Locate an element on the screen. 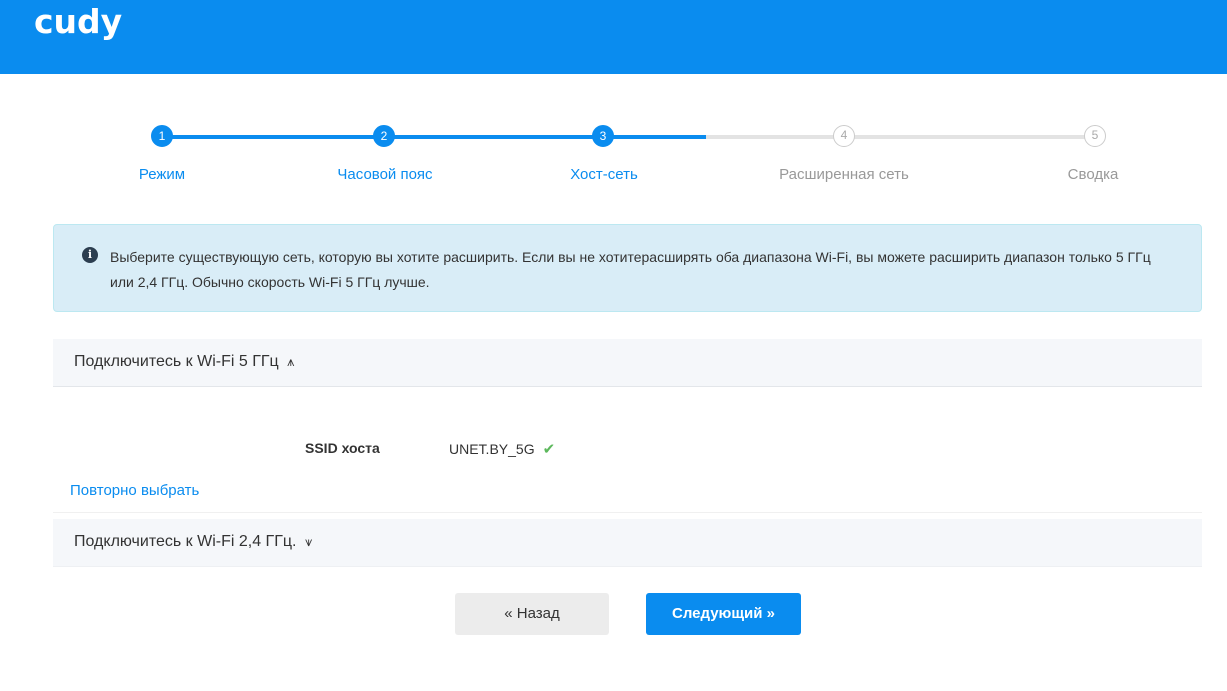 This screenshot has height=691, width=1227. checkmark-icon: ✔ is located at coordinates (549, 449).